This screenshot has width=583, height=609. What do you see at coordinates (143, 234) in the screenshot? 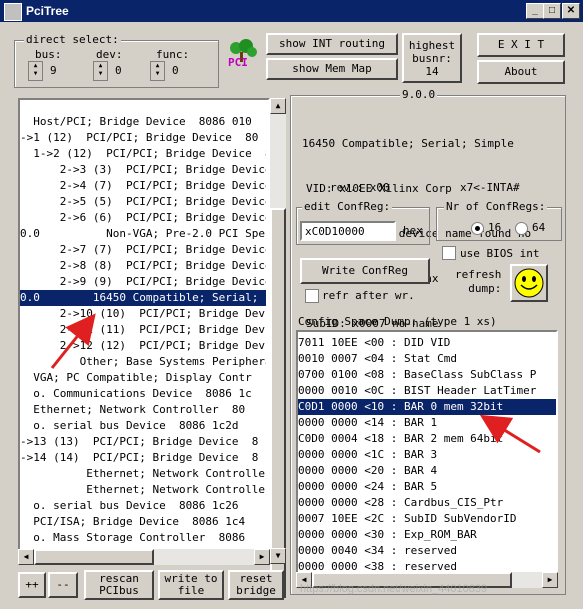
I see `tree-item: 0.0 Non-VGA; Pre-2.0 PCI Spec` at bounding box center [143, 234].